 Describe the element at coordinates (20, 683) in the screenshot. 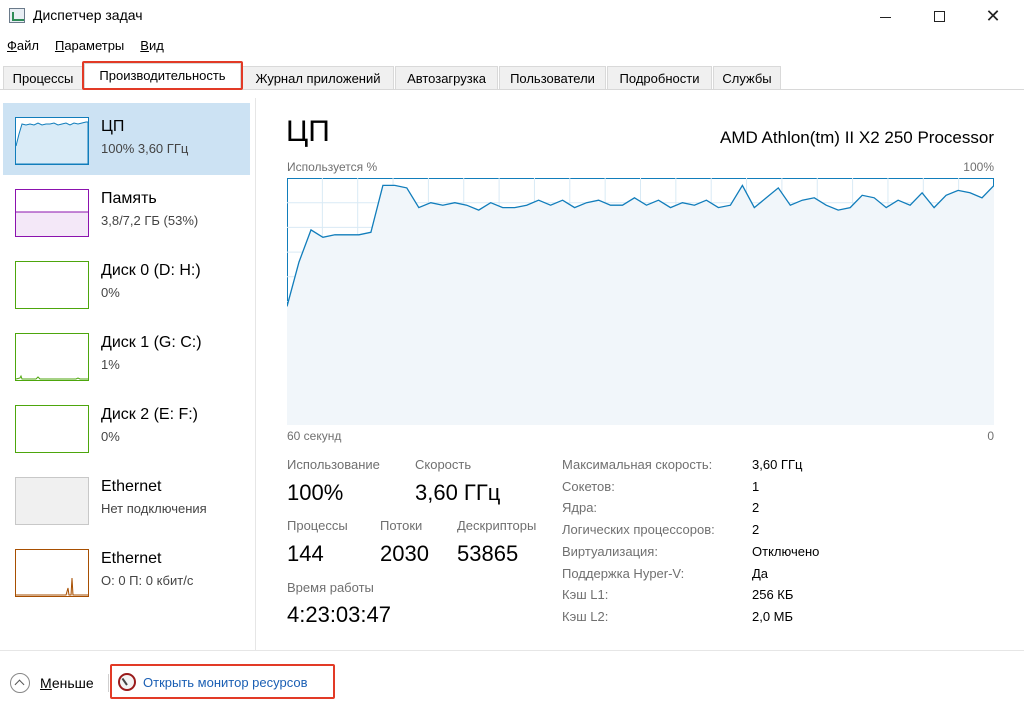

I see `chevron-up-icon` at that location.